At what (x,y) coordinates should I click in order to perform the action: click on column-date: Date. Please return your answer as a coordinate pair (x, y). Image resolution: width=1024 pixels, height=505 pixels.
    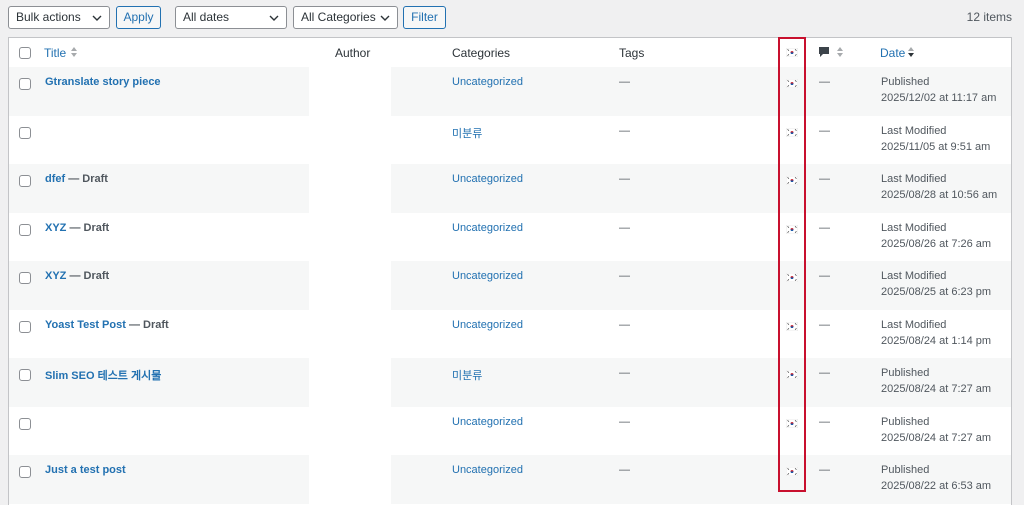
    Looking at the image, I should click on (892, 53).